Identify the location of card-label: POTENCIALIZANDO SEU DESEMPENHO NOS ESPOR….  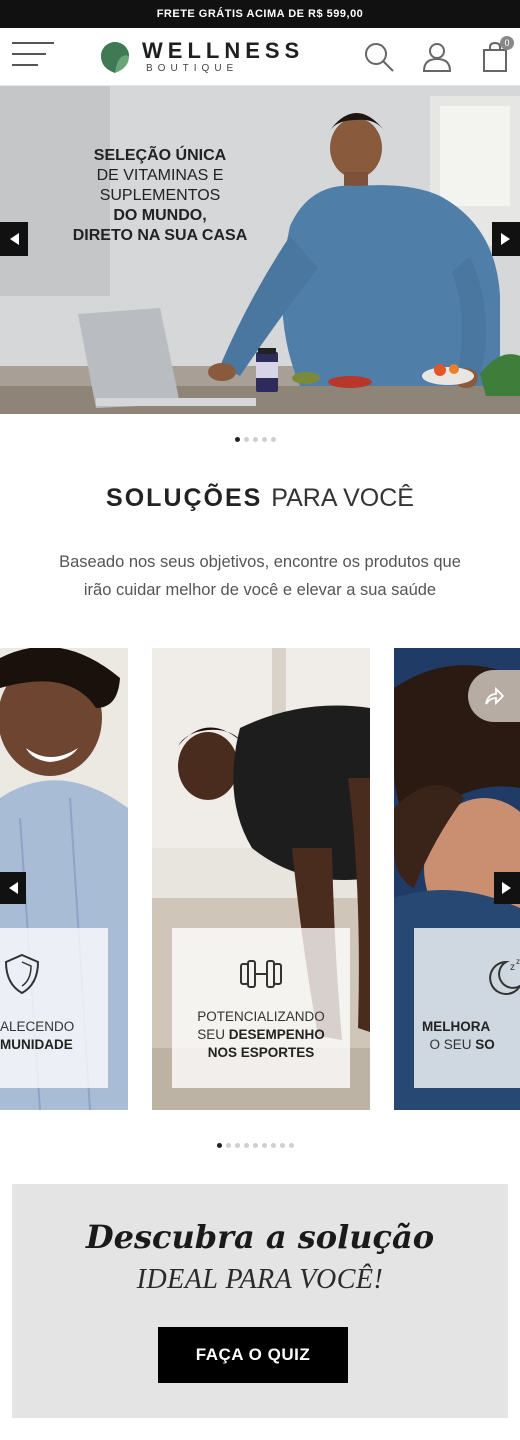
(261, 1008).